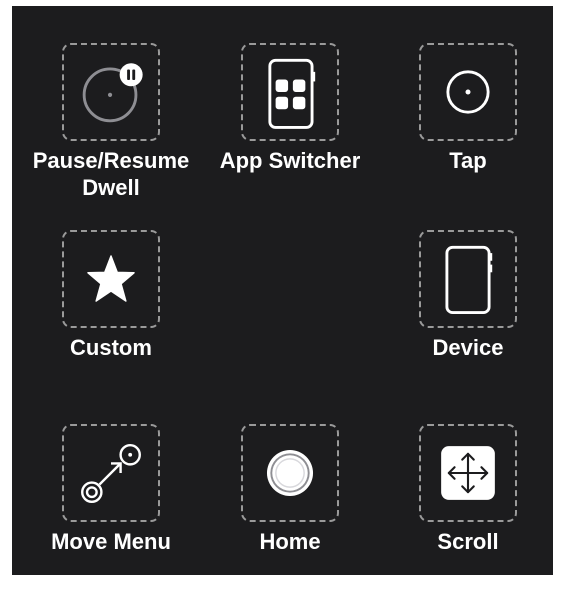  I want to click on pause-resume-dwell-label: Pause/Resume Dwell, so click(111, 174).